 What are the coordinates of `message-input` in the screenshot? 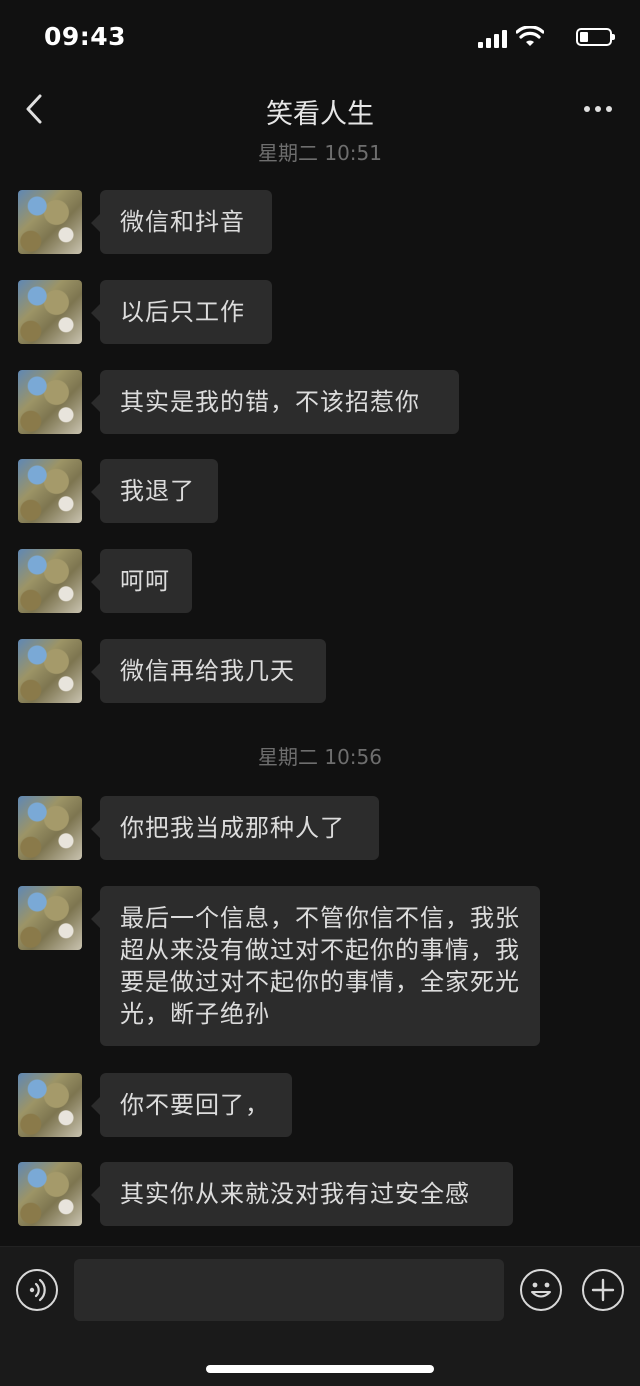 It's located at (289, 1290).